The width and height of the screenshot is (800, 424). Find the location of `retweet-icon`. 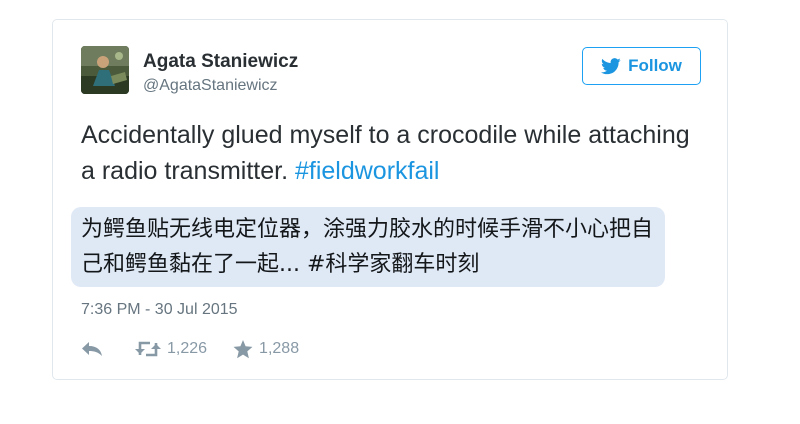

retweet-icon is located at coordinates (148, 349).